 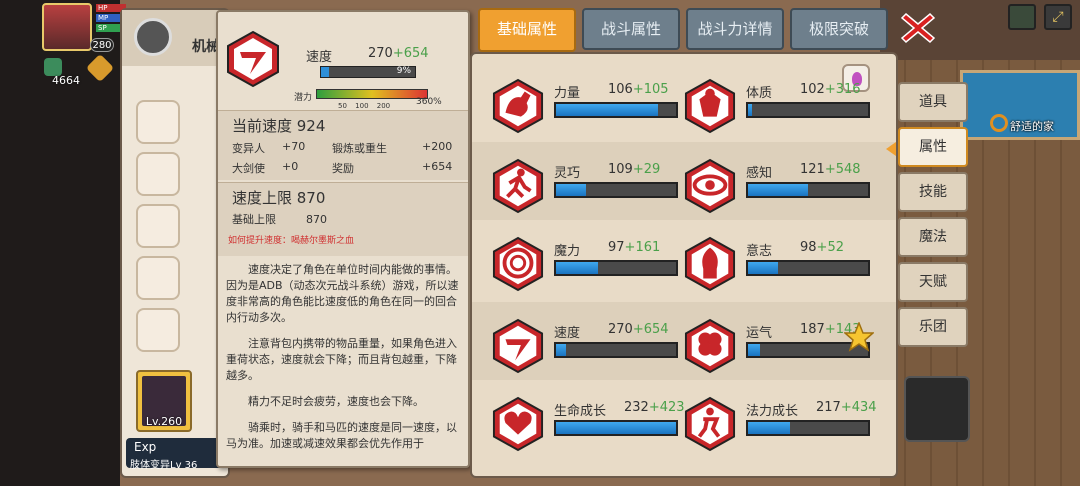 I want to click on strength-icon, so click(x=518, y=106).